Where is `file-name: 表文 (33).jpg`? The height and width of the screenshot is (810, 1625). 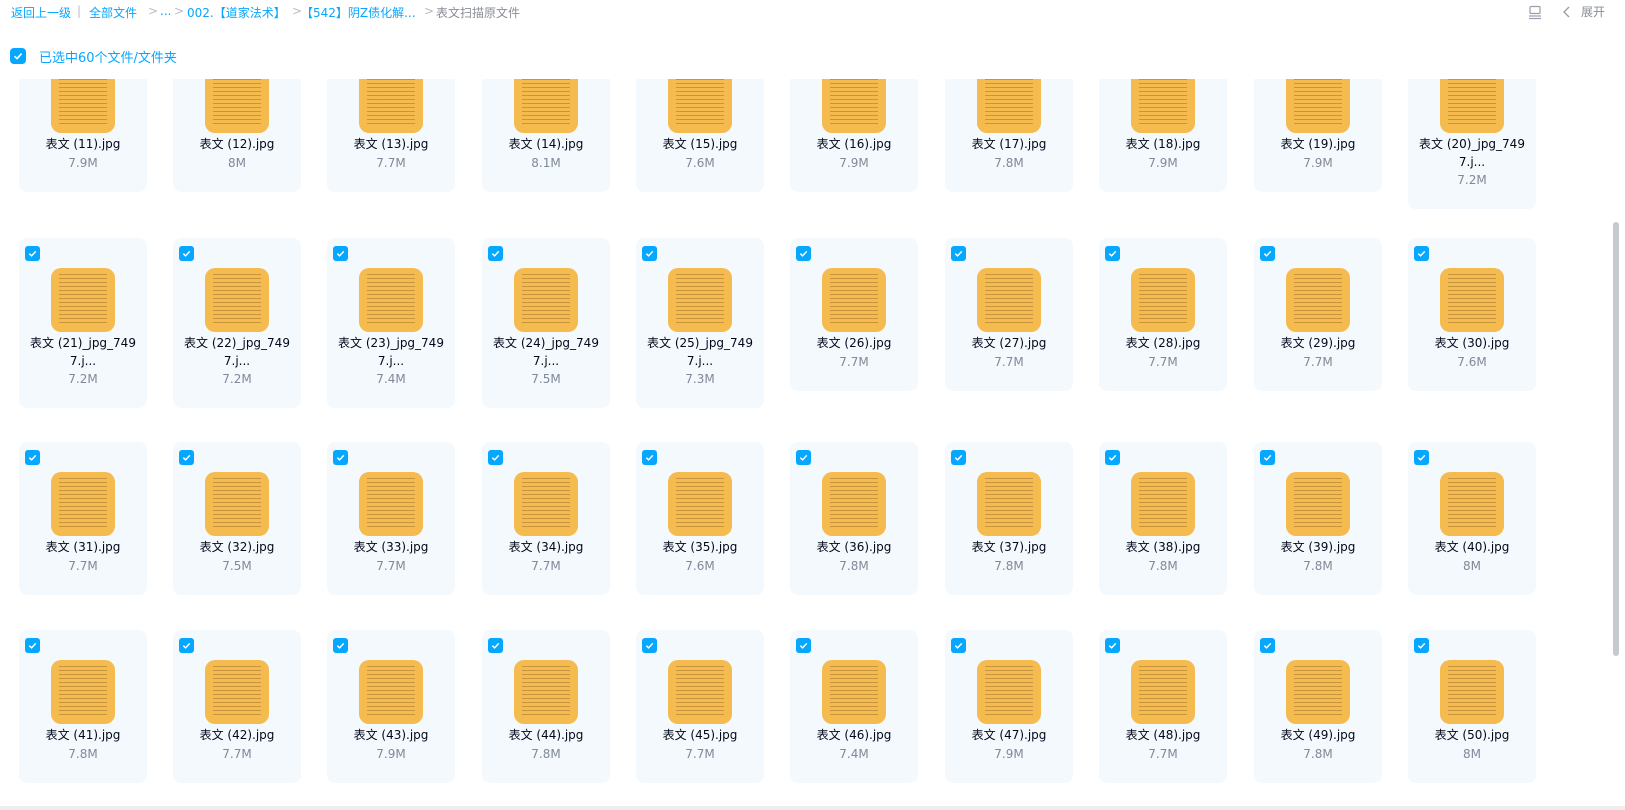
file-name: 表文 (33).jpg is located at coordinates (391, 547).